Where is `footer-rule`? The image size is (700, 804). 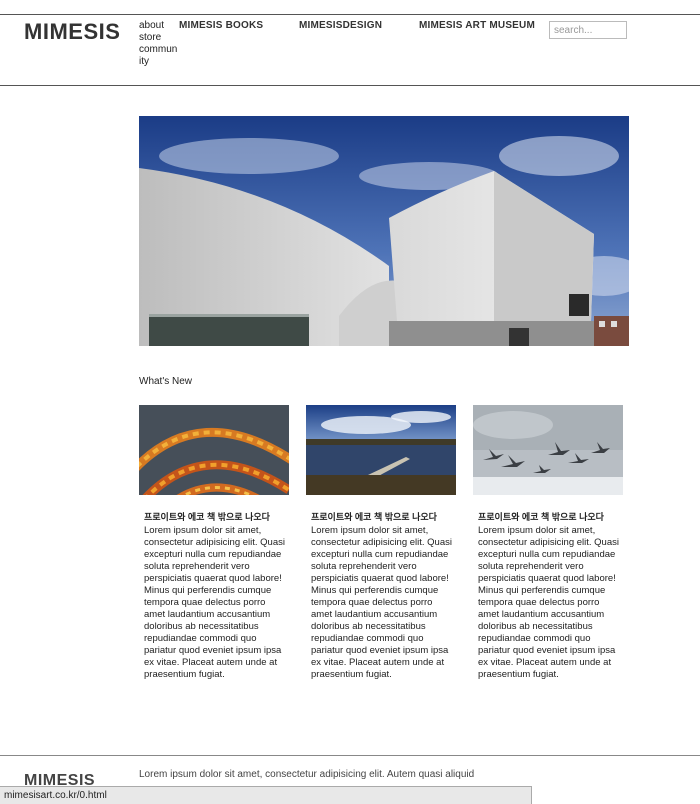
footer-rule is located at coordinates (350, 755).